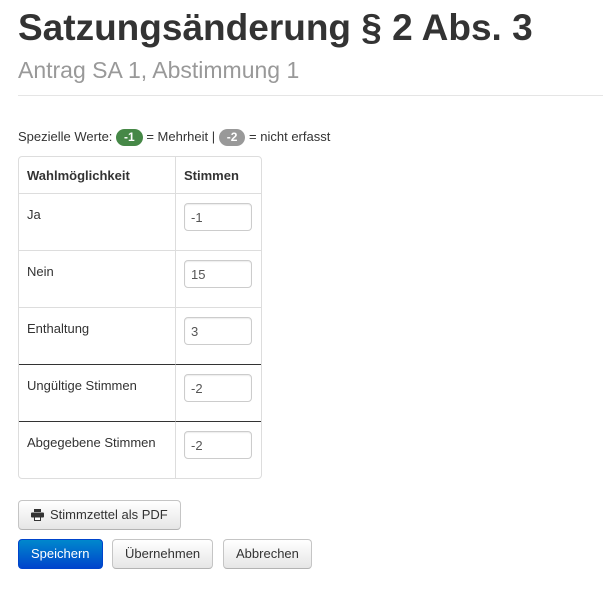 The image size is (603, 595). What do you see at coordinates (37, 515) in the screenshot?
I see `print-icon` at bounding box center [37, 515].